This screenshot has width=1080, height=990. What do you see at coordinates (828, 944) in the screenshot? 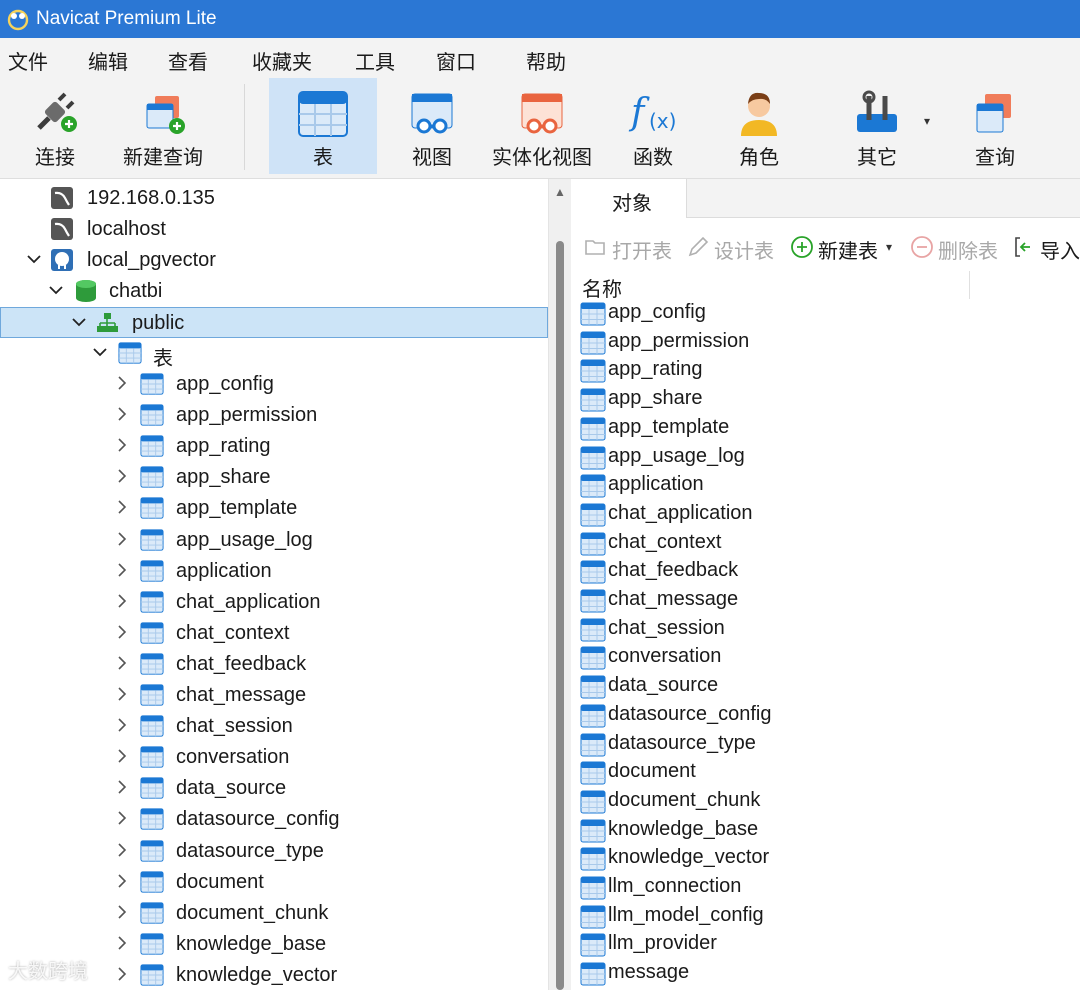
I see `object-list-item: llm_provider` at bounding box center [828, 944].